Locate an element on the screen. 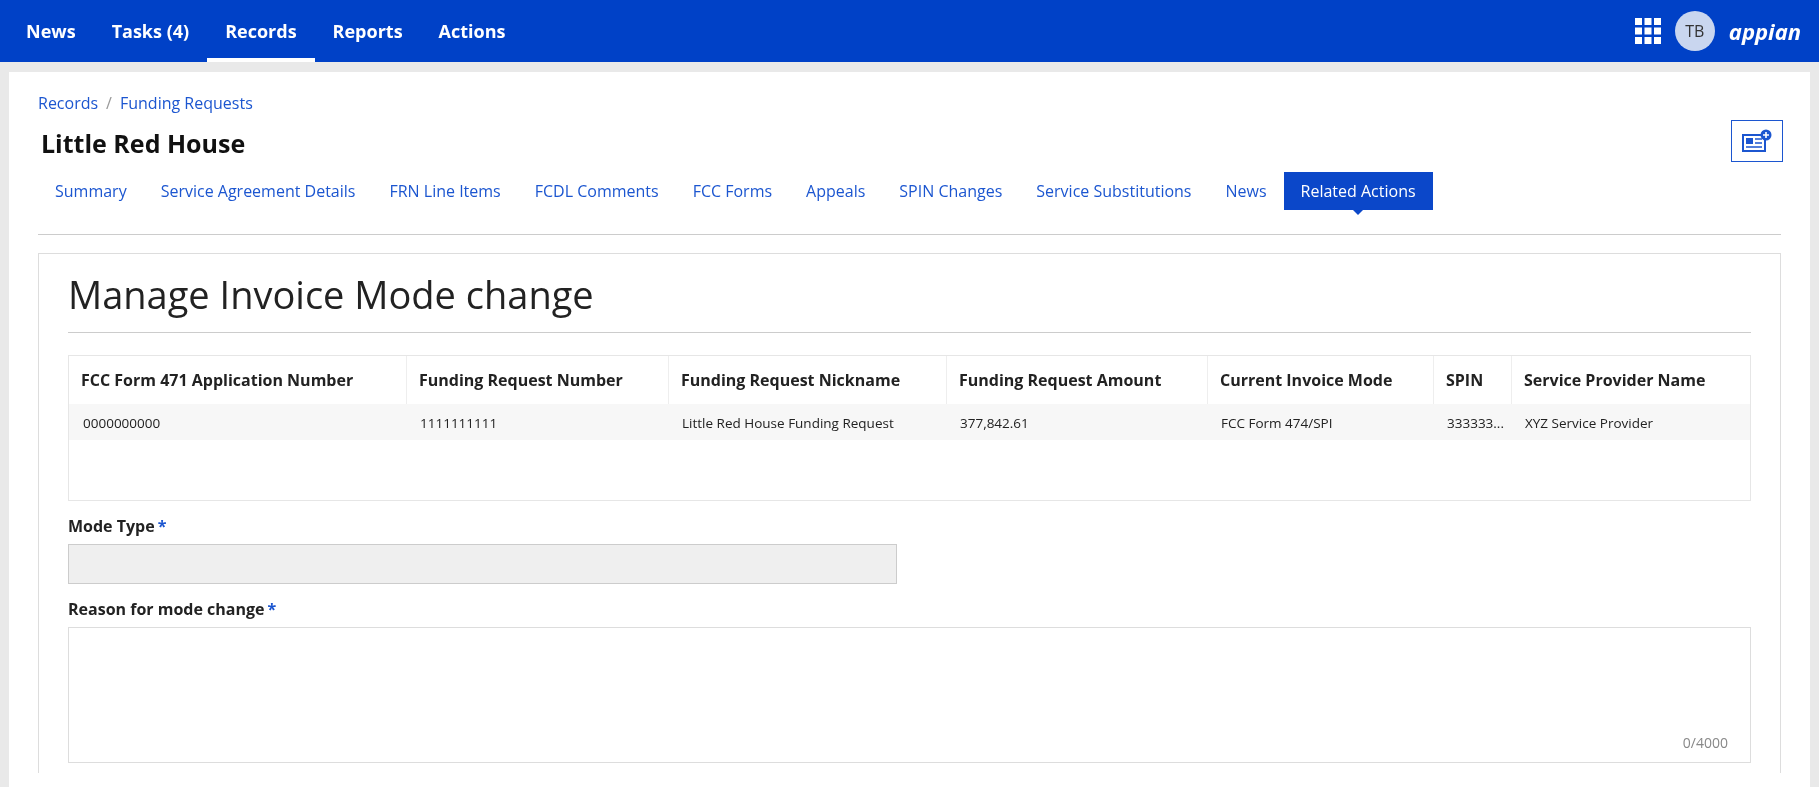 The image size is (1819, 787). record-tab: News is located at coordinates (1246, 191).